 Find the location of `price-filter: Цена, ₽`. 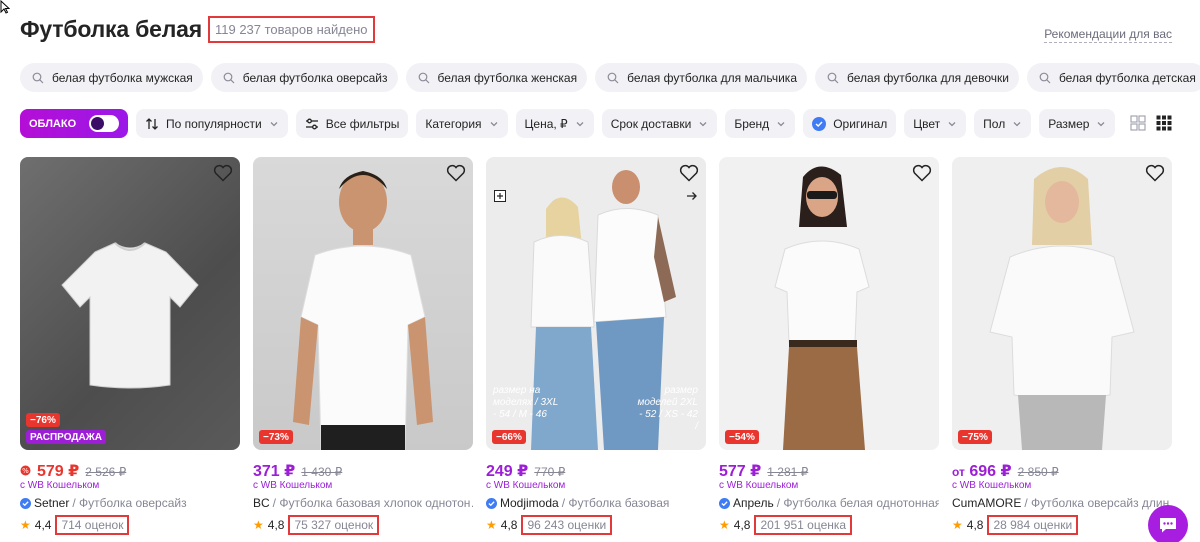

price-filter: Цена, ₽ is located at coordinates (554, 123).